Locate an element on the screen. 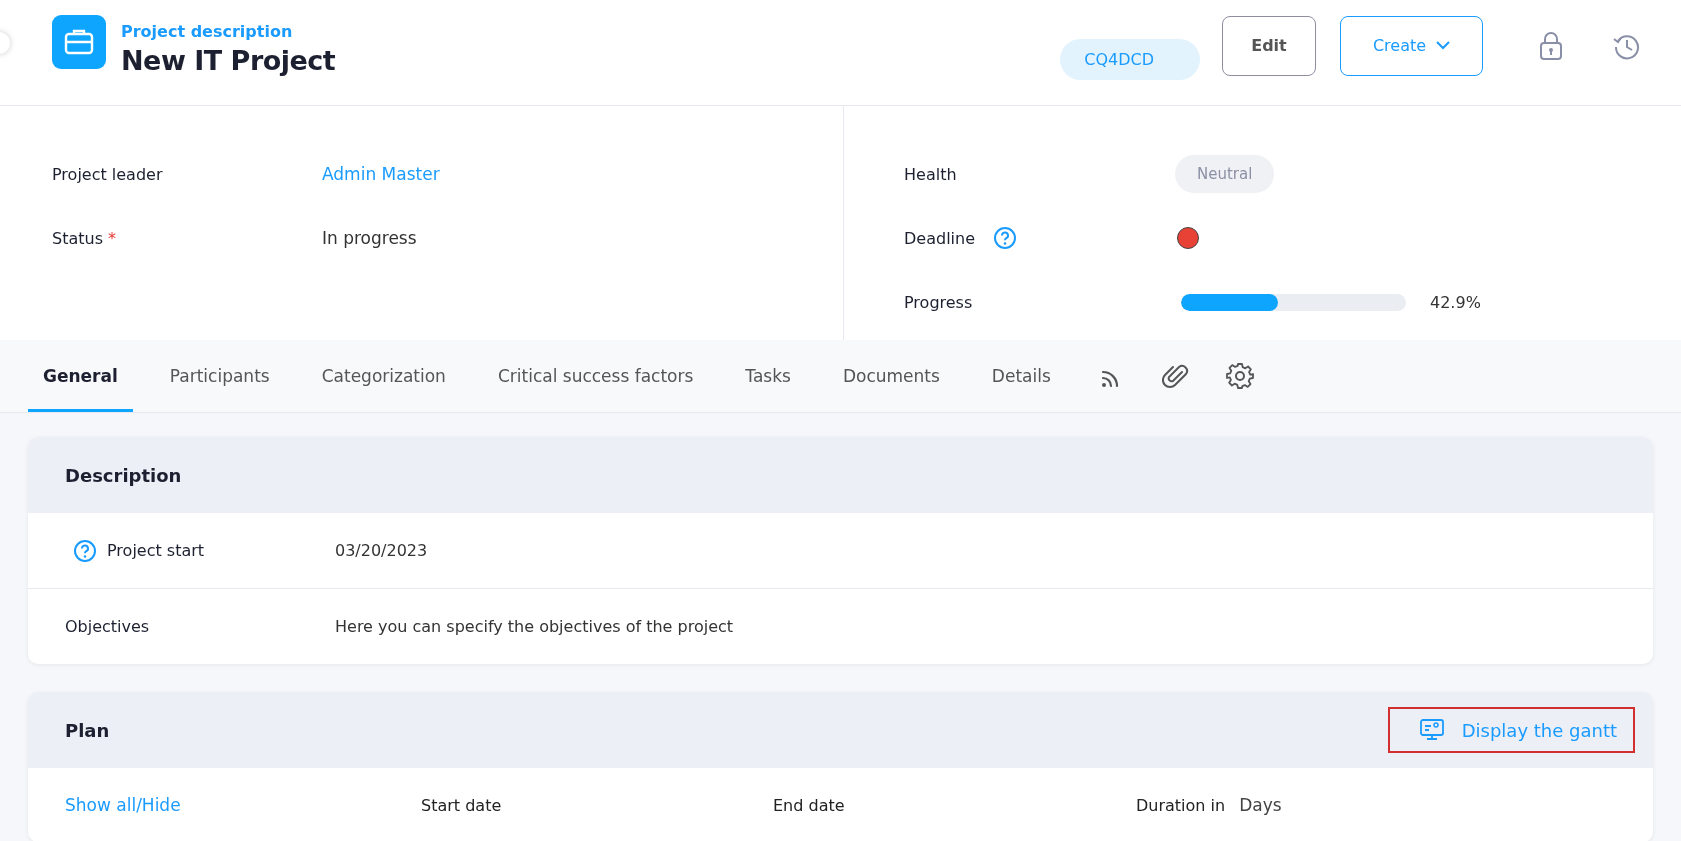 This screenshot has width=1681, height=841. field-label: Deadline is located at coordinates (939, 238).